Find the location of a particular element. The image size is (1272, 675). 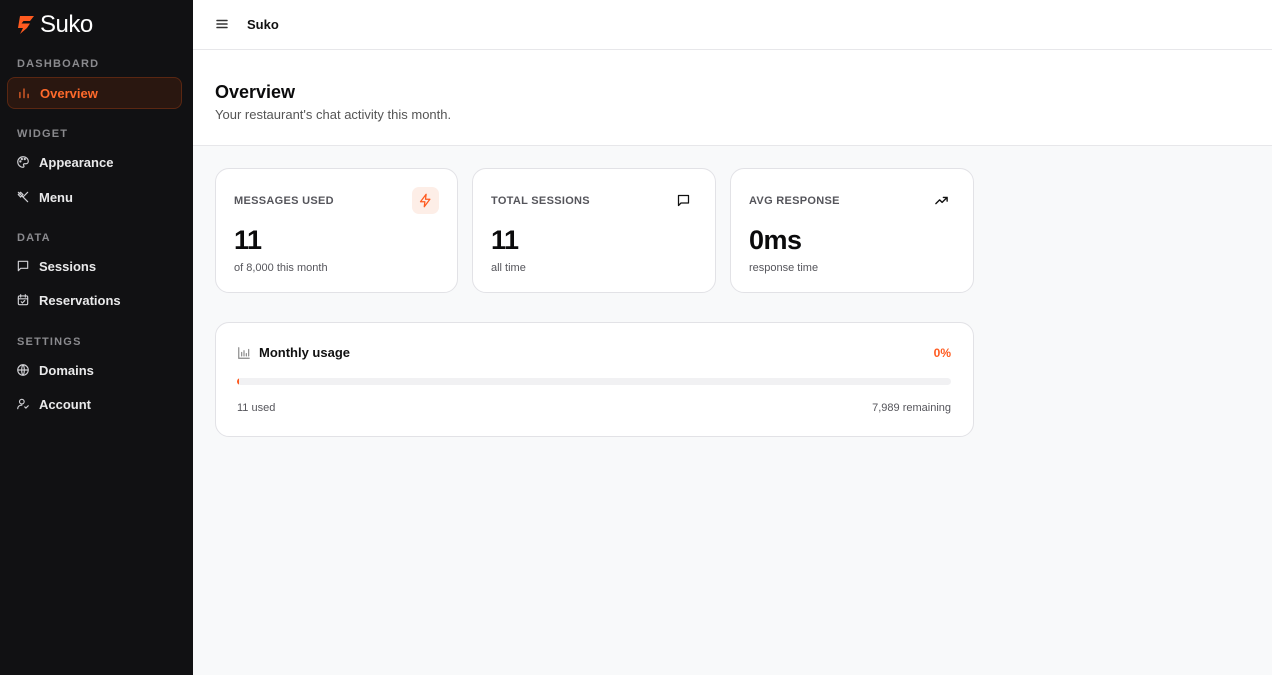

stat-caption: all time is located at coordinates (508, 268).